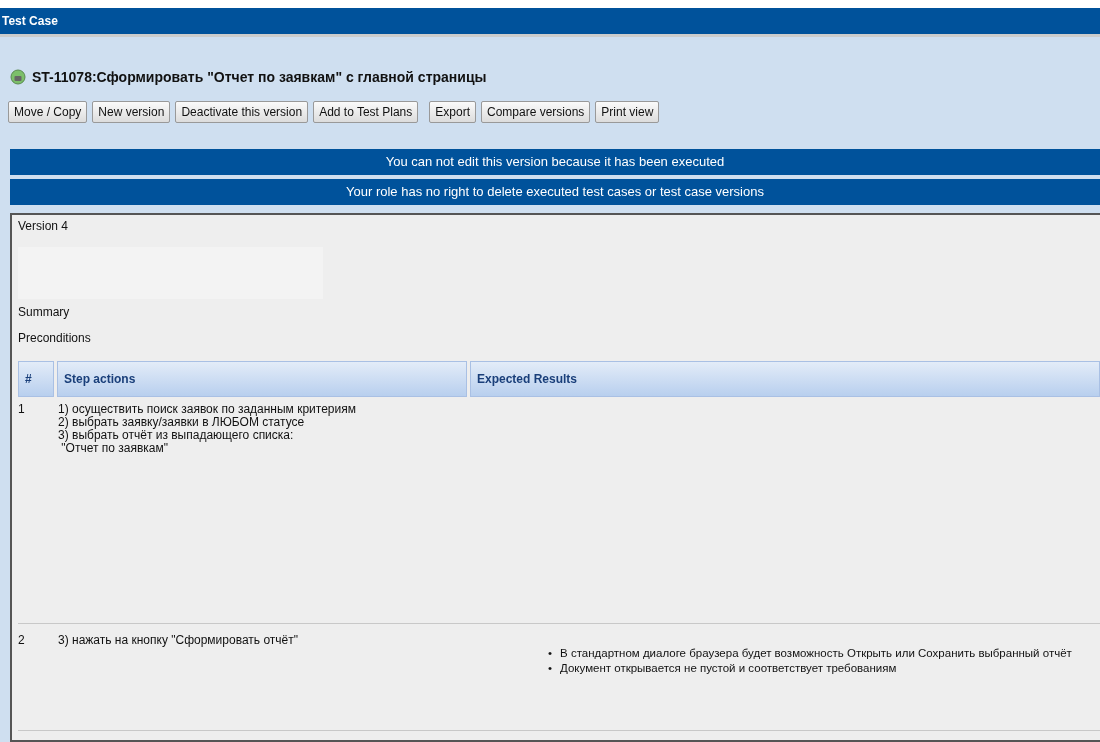 Image resolution: width=1100 pixels, height=742 pixels. Describe the element at coordinates (452, 112) in the screenshot. I see `toolbar-button: Export` at that location.